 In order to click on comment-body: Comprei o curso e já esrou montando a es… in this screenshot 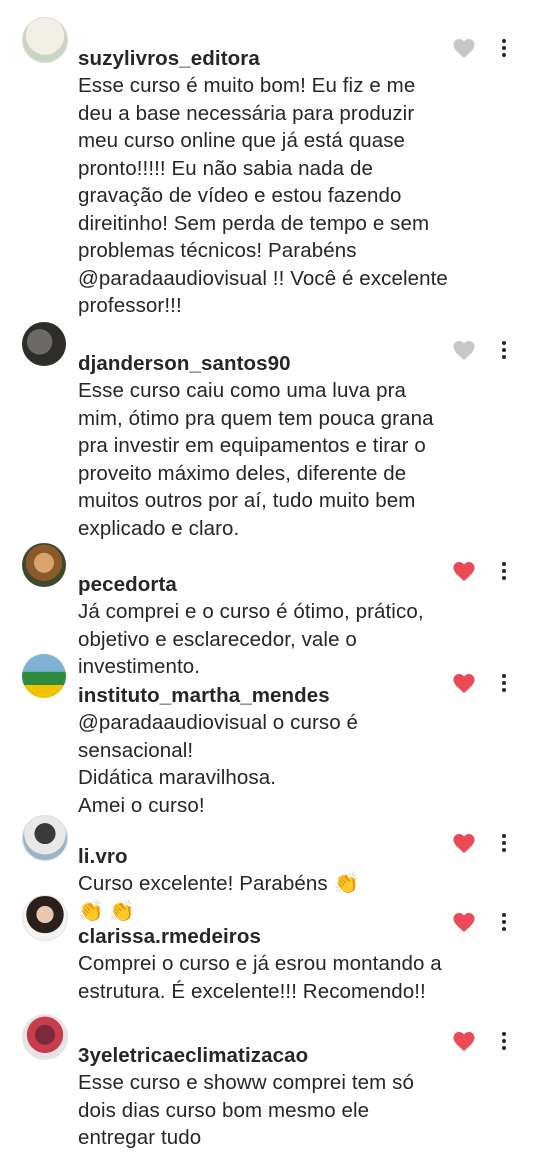, I will do `click(260, 977)`.